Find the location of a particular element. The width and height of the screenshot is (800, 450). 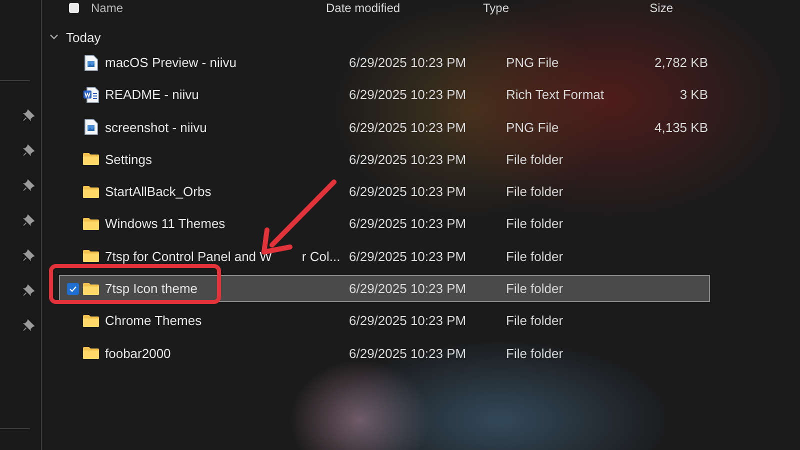

file-size: 3 KB is located at coordinates (694, 94).